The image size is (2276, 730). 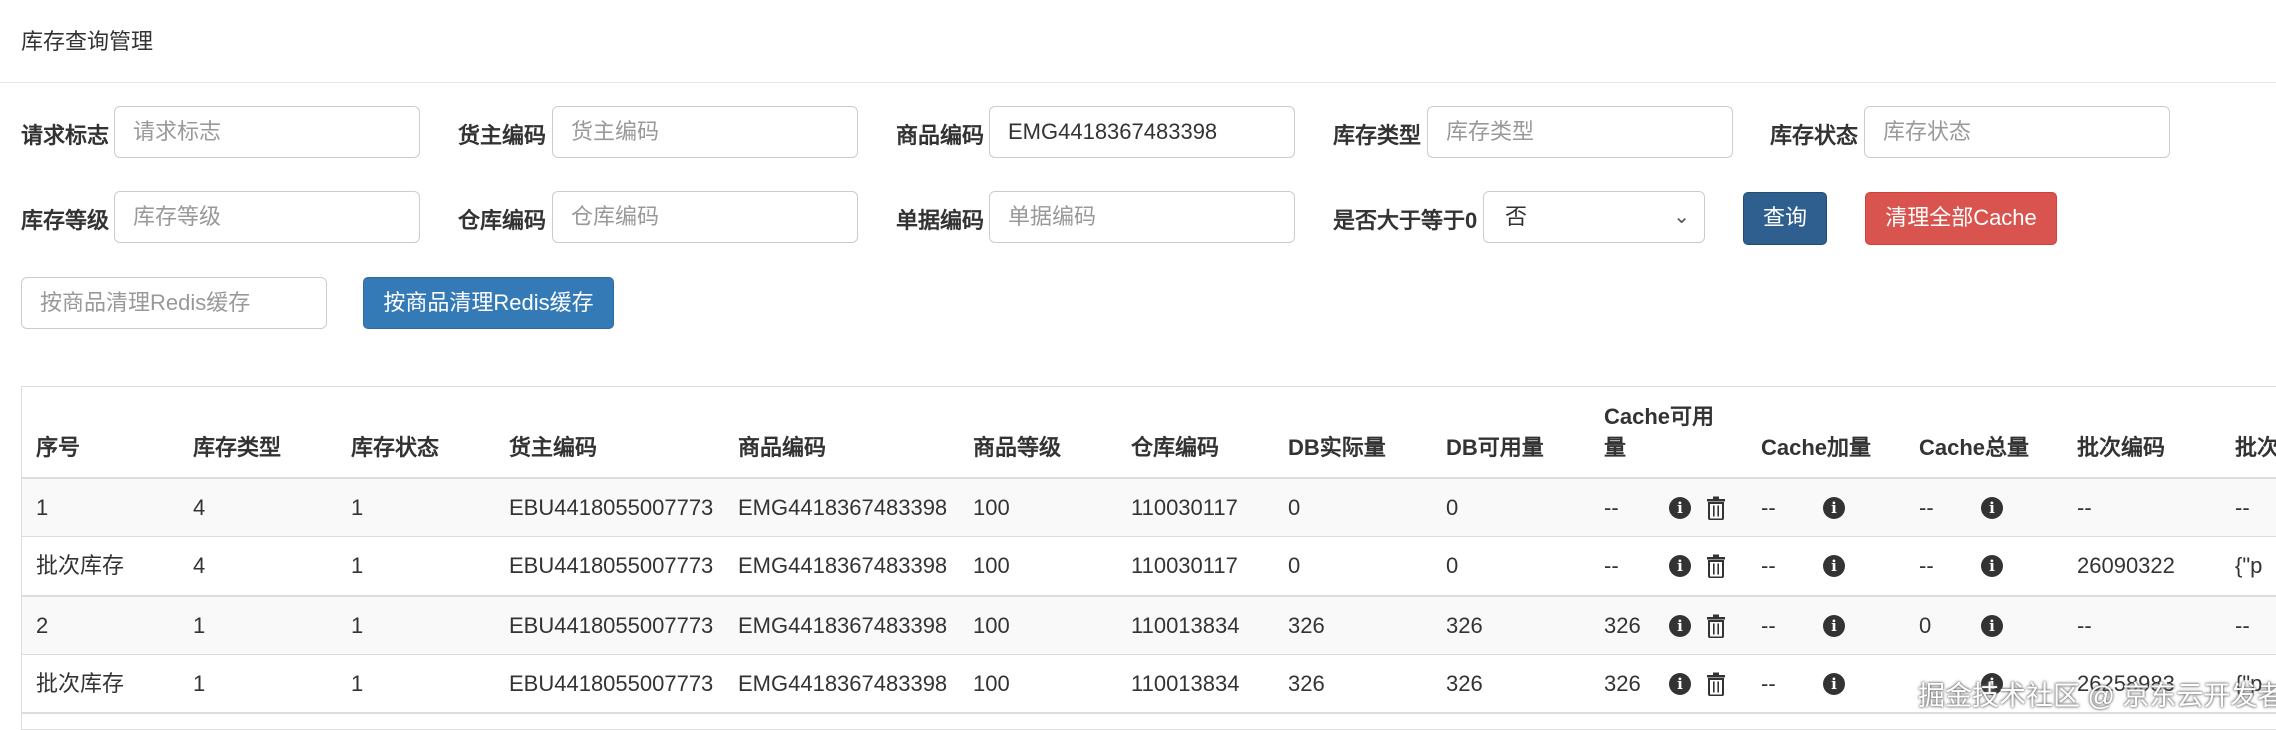 I want to click on page-title: 库存查询管理, so click(x=87, y=41).